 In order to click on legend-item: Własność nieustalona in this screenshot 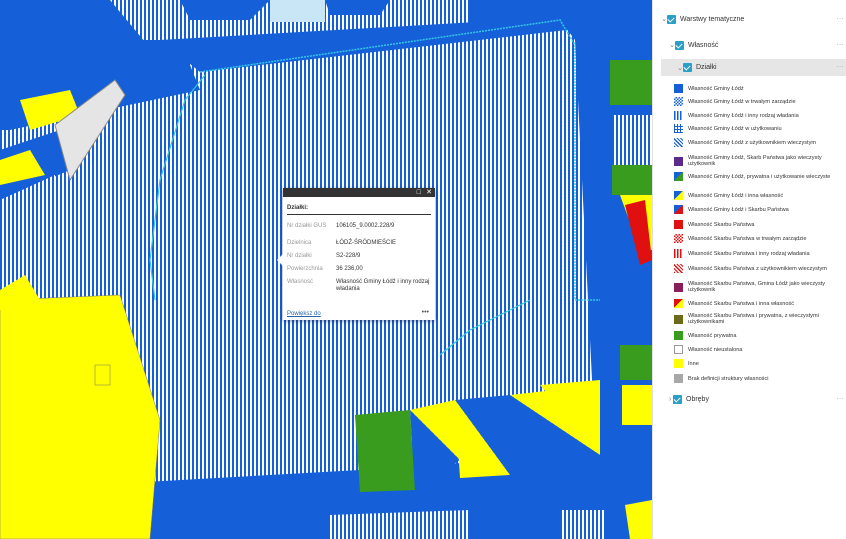, I will do `click(760, 349)`.